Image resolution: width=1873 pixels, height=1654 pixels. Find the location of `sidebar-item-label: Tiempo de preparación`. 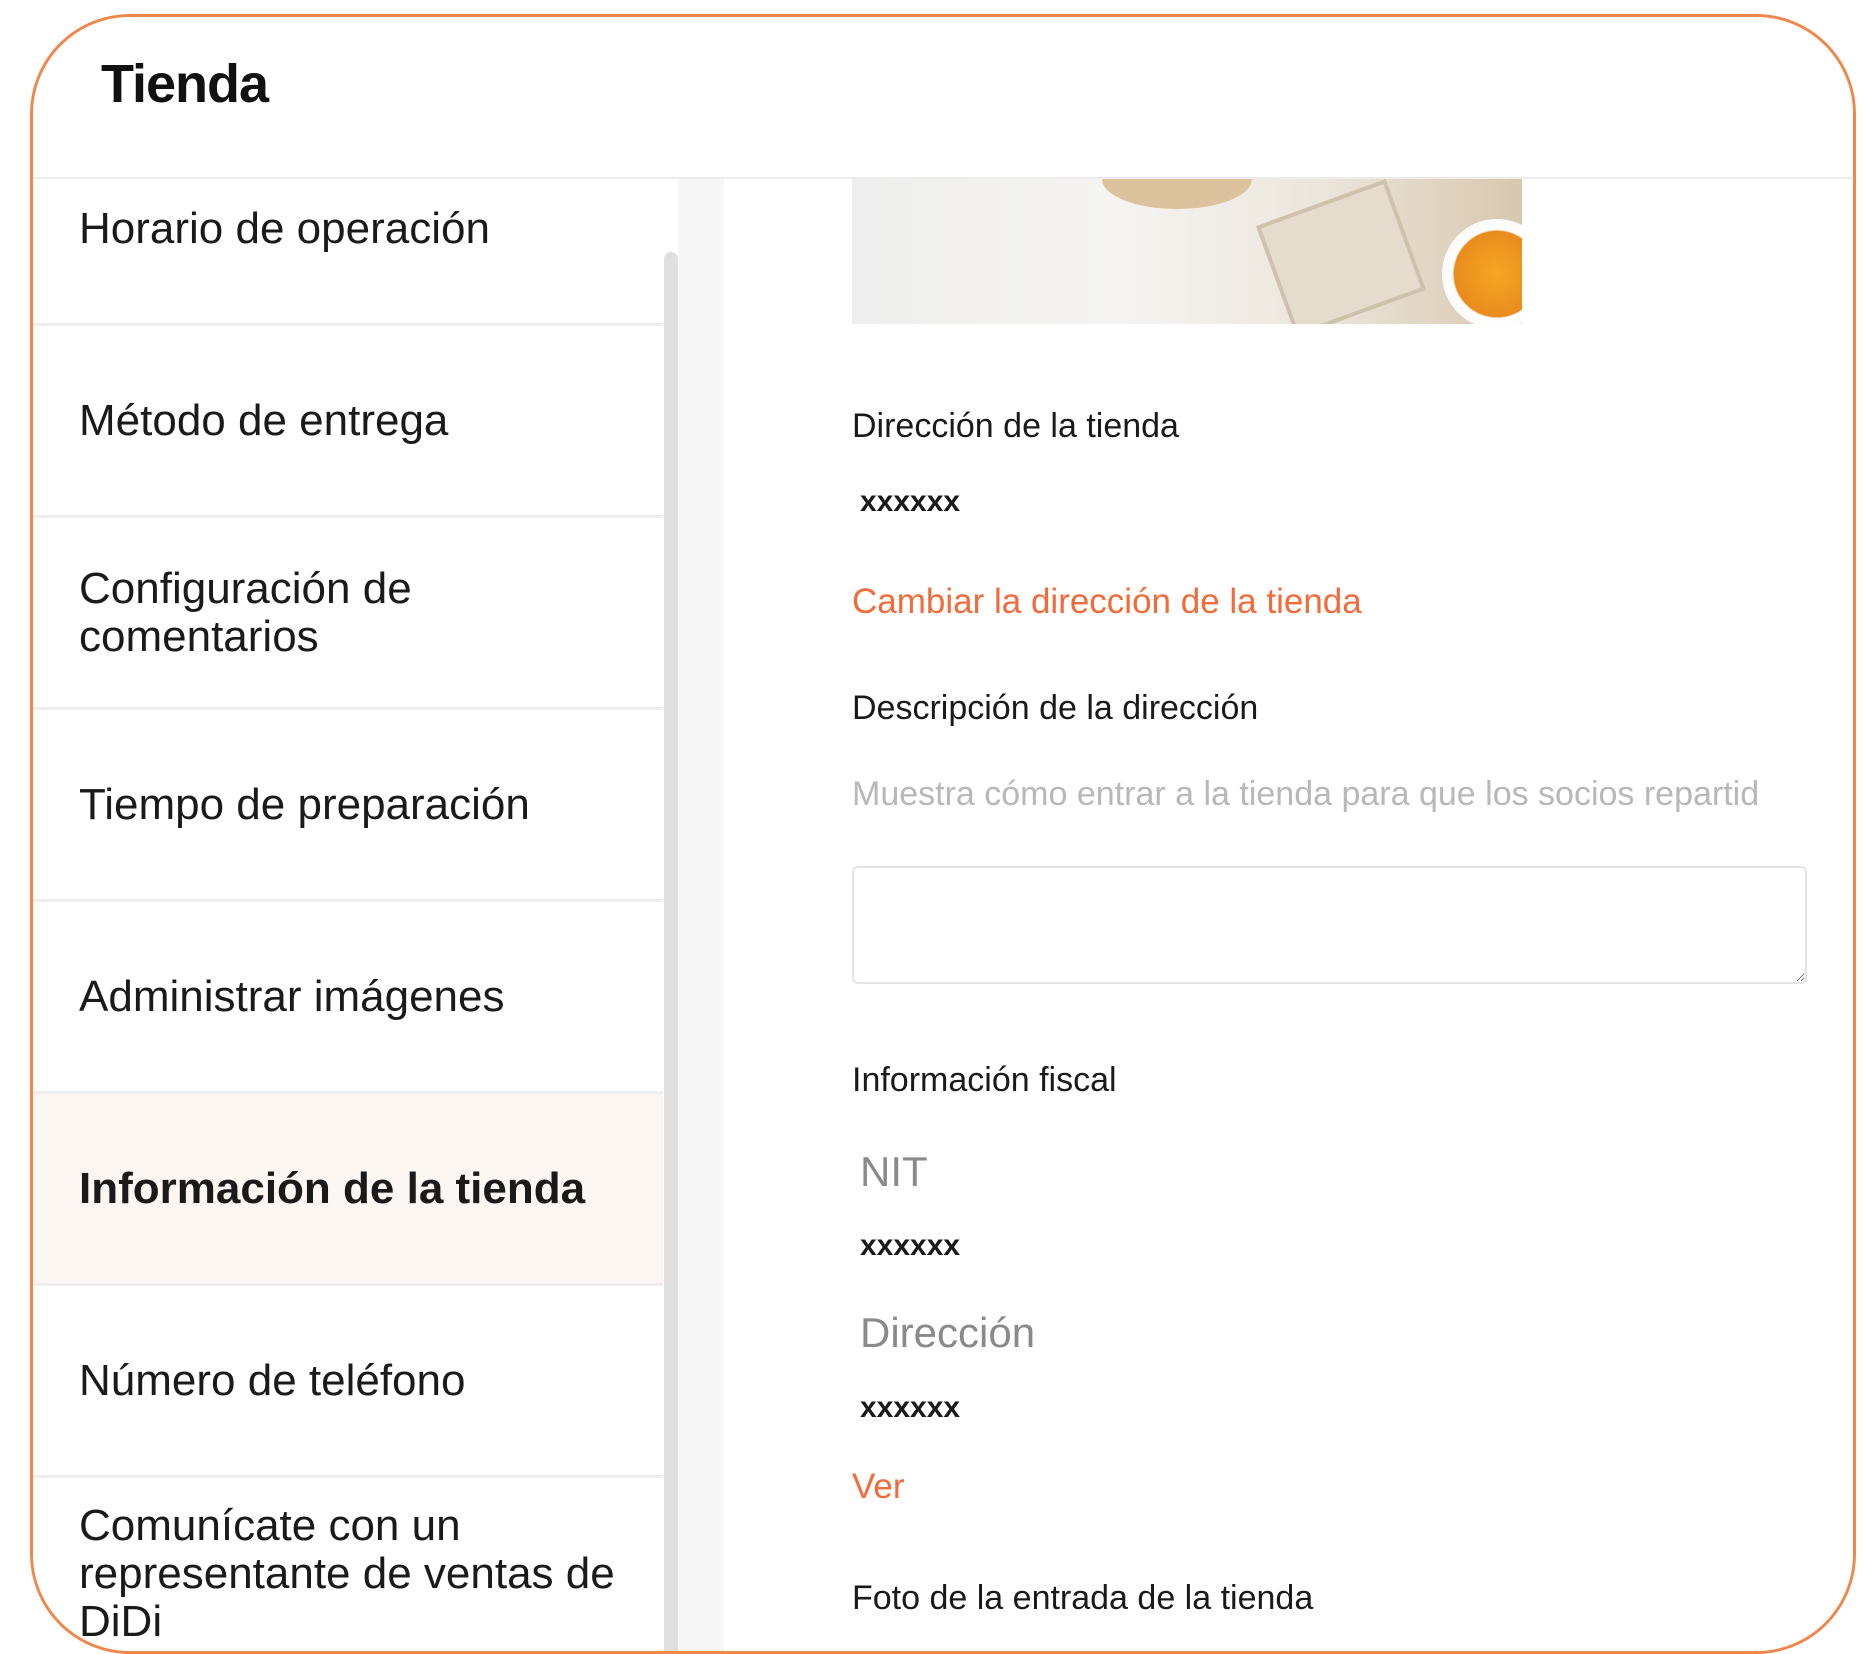

sidebar-item-label: Tiempo de preparación is located at coordinates (304, 804).